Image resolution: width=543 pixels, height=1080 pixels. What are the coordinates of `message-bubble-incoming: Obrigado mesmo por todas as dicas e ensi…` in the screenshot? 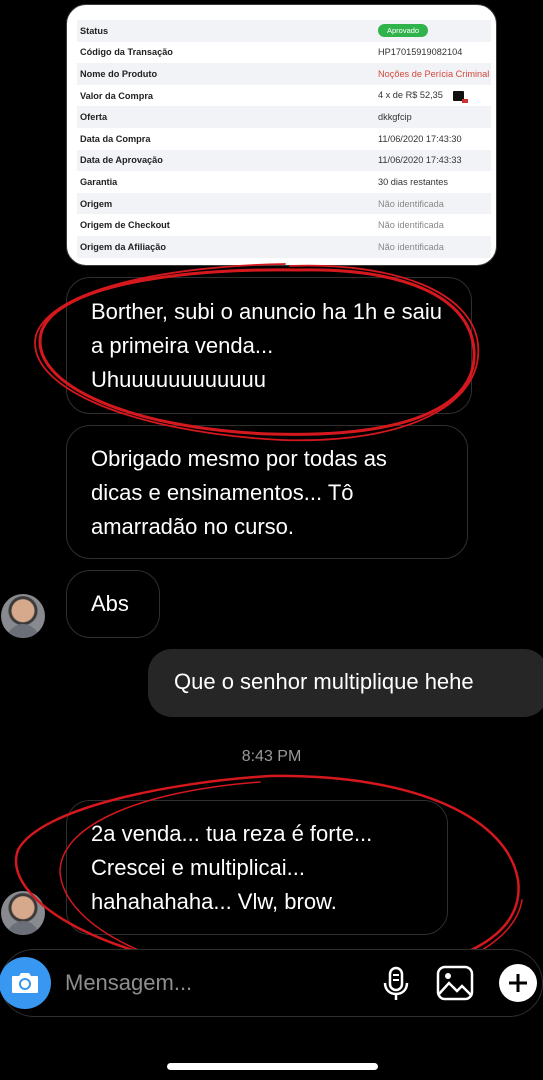 It's located at (267, 492).